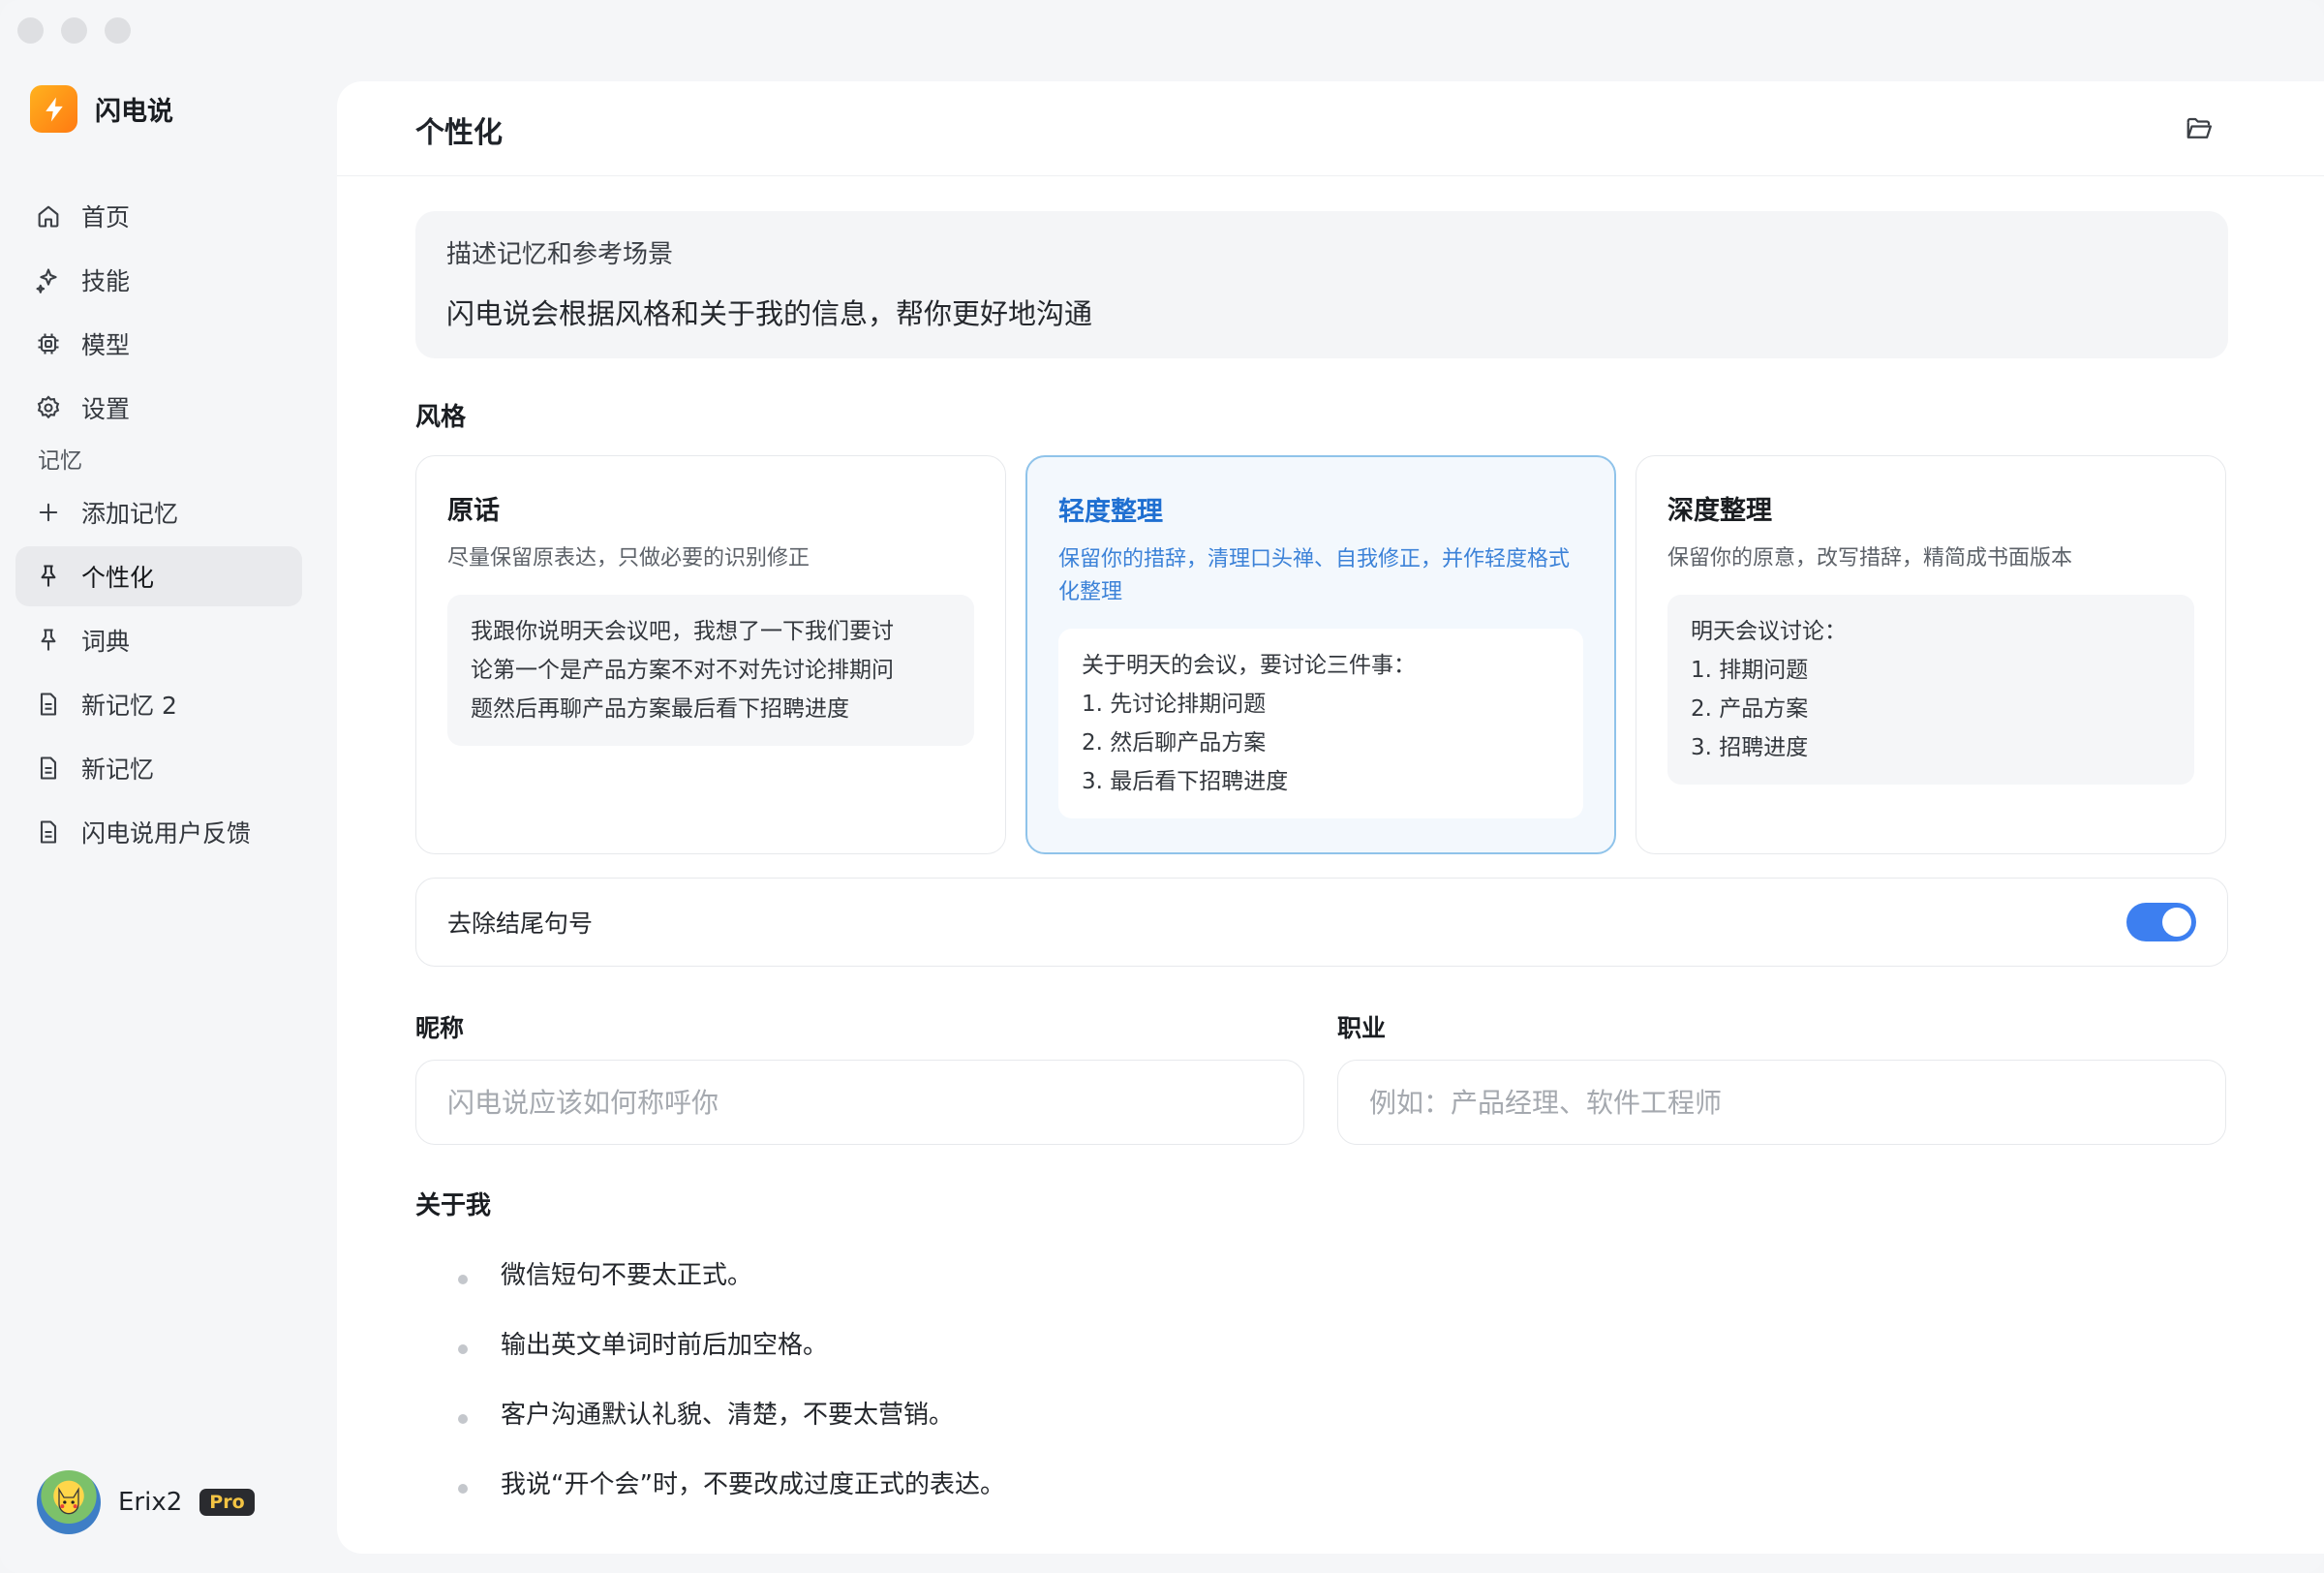 This screenshot has height=1573, width=2324. Describe the element at coordinates (130, 514) in the screenshot. I see `sidebar-item-label: 添加记忆` at that location.